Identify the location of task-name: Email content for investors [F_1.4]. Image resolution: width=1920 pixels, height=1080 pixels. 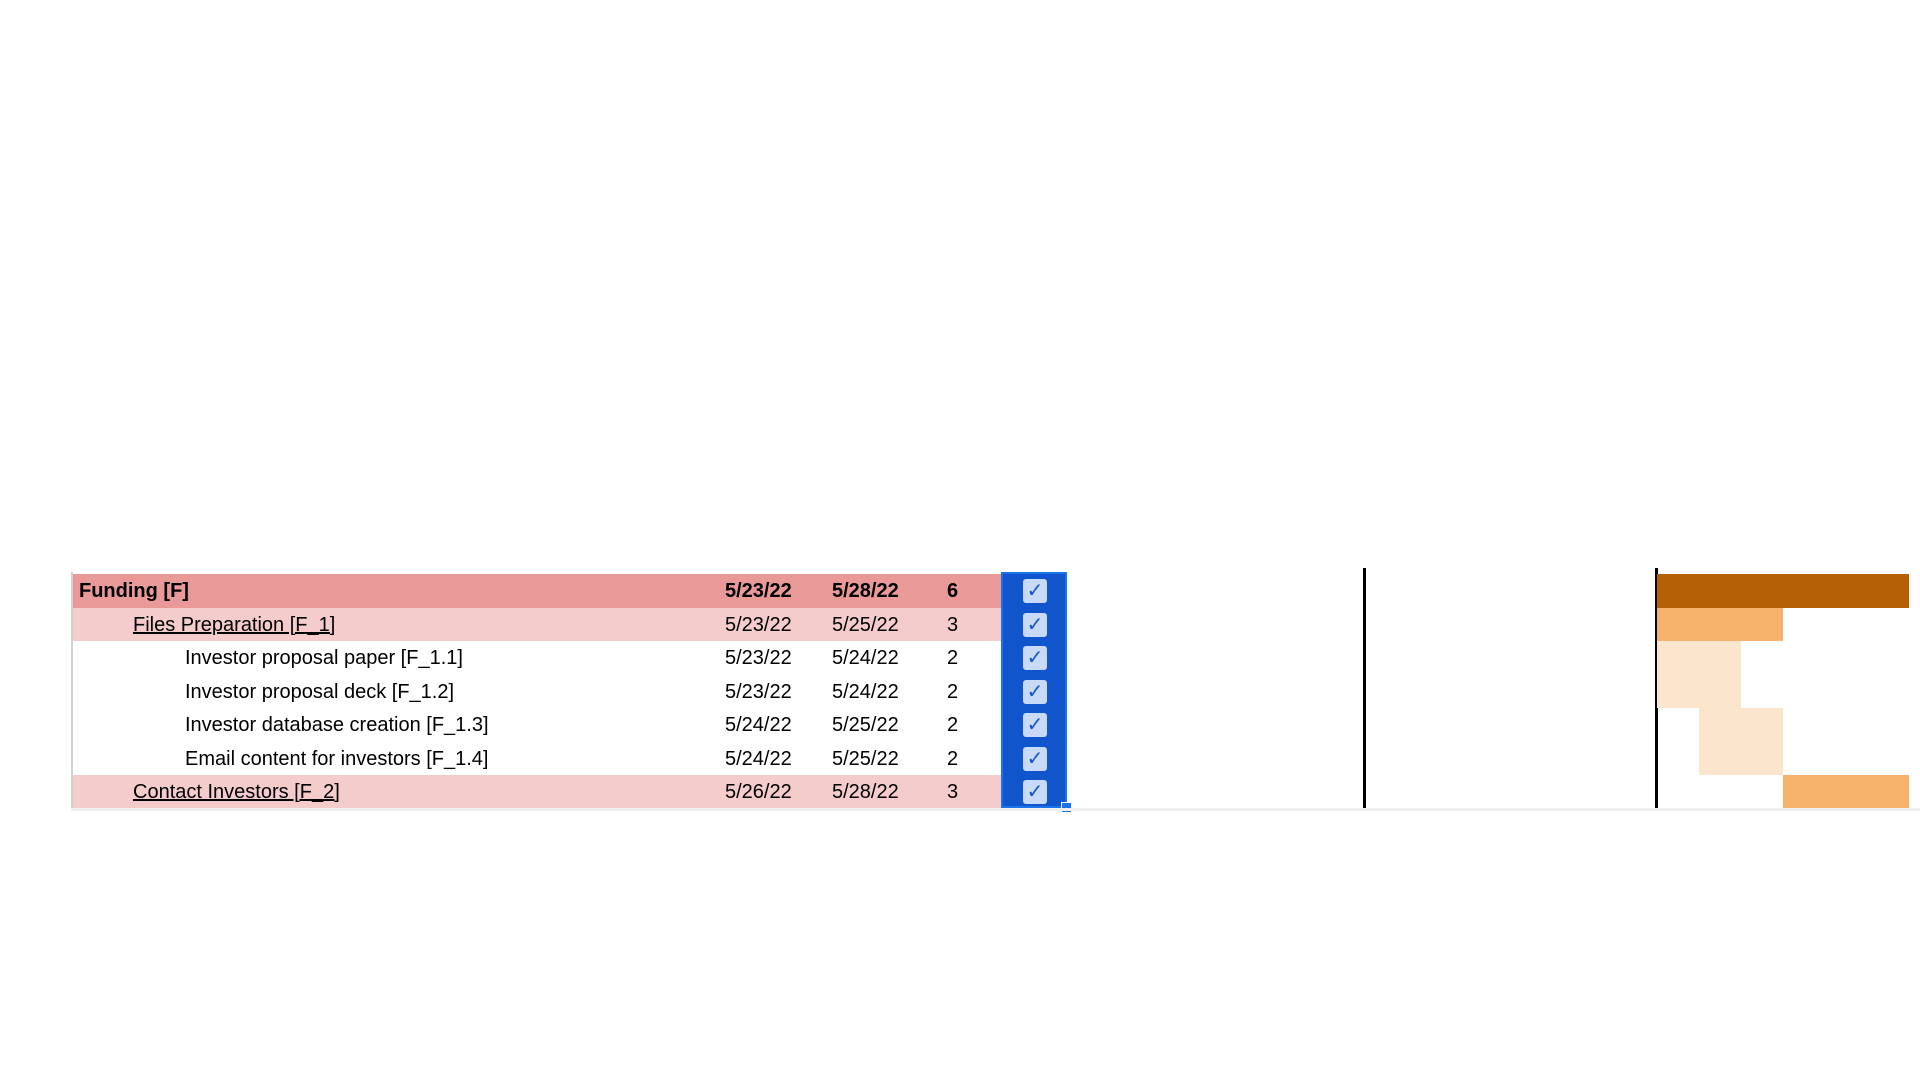
(337, 758).